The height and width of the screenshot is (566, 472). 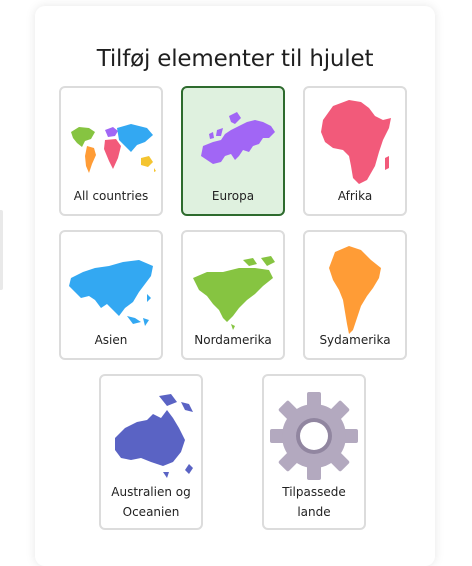 What do you see at coordinates (233, 290) in the screenshot?
I see `north-america-map-icon` at bounding box center [233, 290].